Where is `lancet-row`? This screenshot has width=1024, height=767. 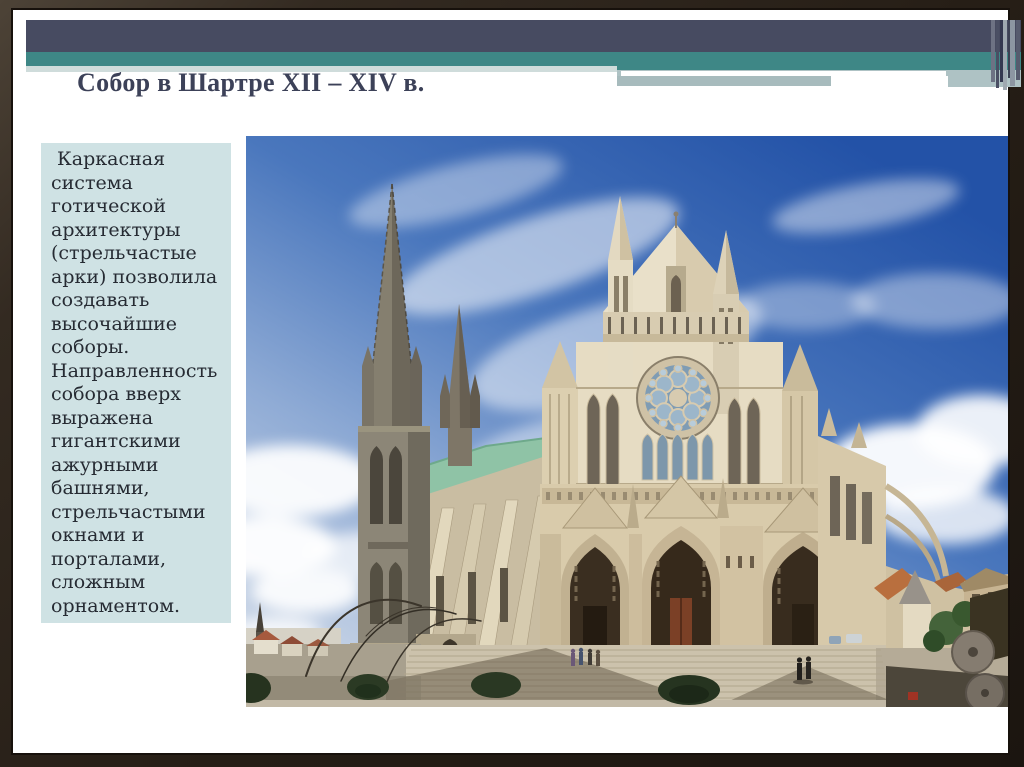
lancet-row is located at coordinates (677, 457).